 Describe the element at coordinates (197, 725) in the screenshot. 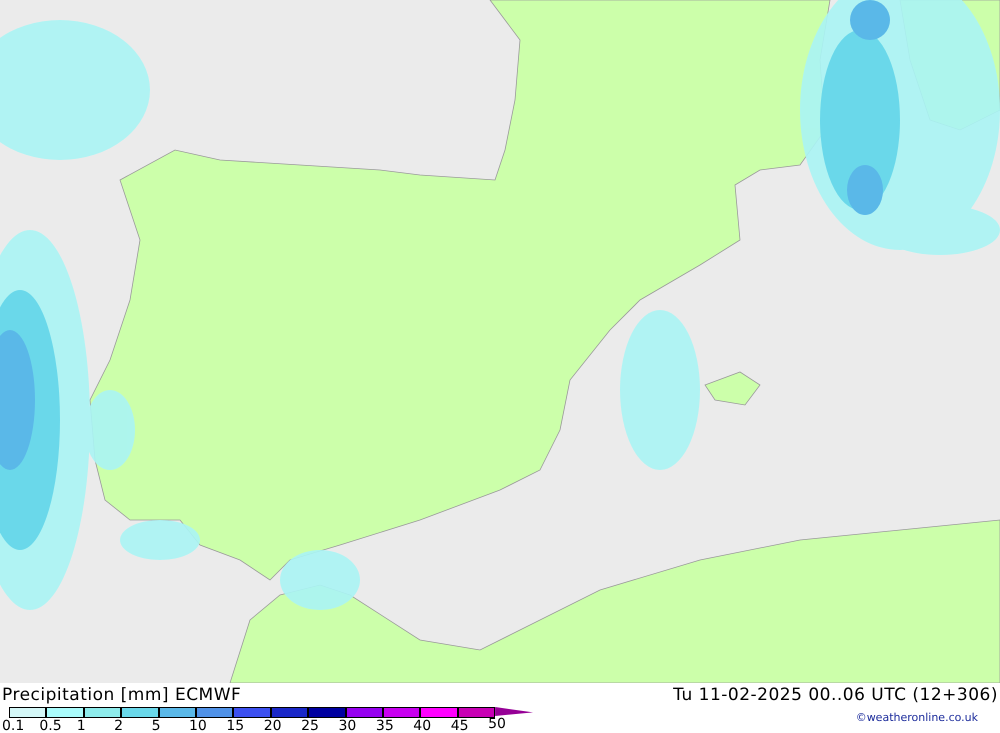

I see `legend-label: 10` at that location.